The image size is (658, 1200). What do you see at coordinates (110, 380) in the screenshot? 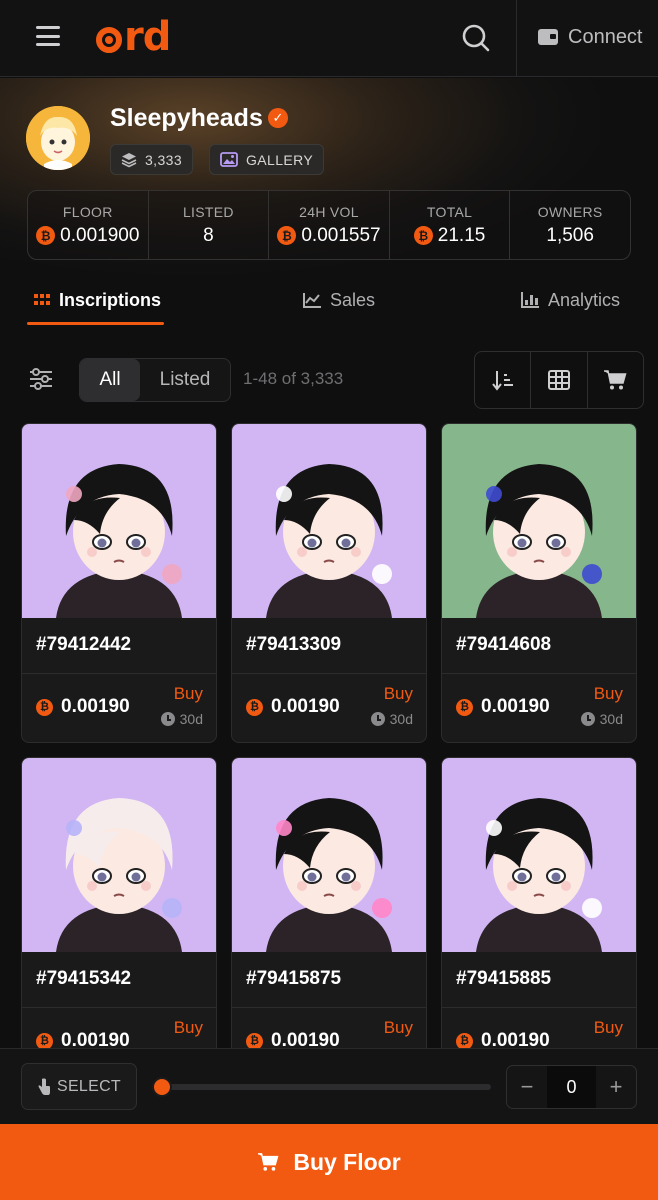
I see `filter-all-button: All` at bounding box center [110, 380].